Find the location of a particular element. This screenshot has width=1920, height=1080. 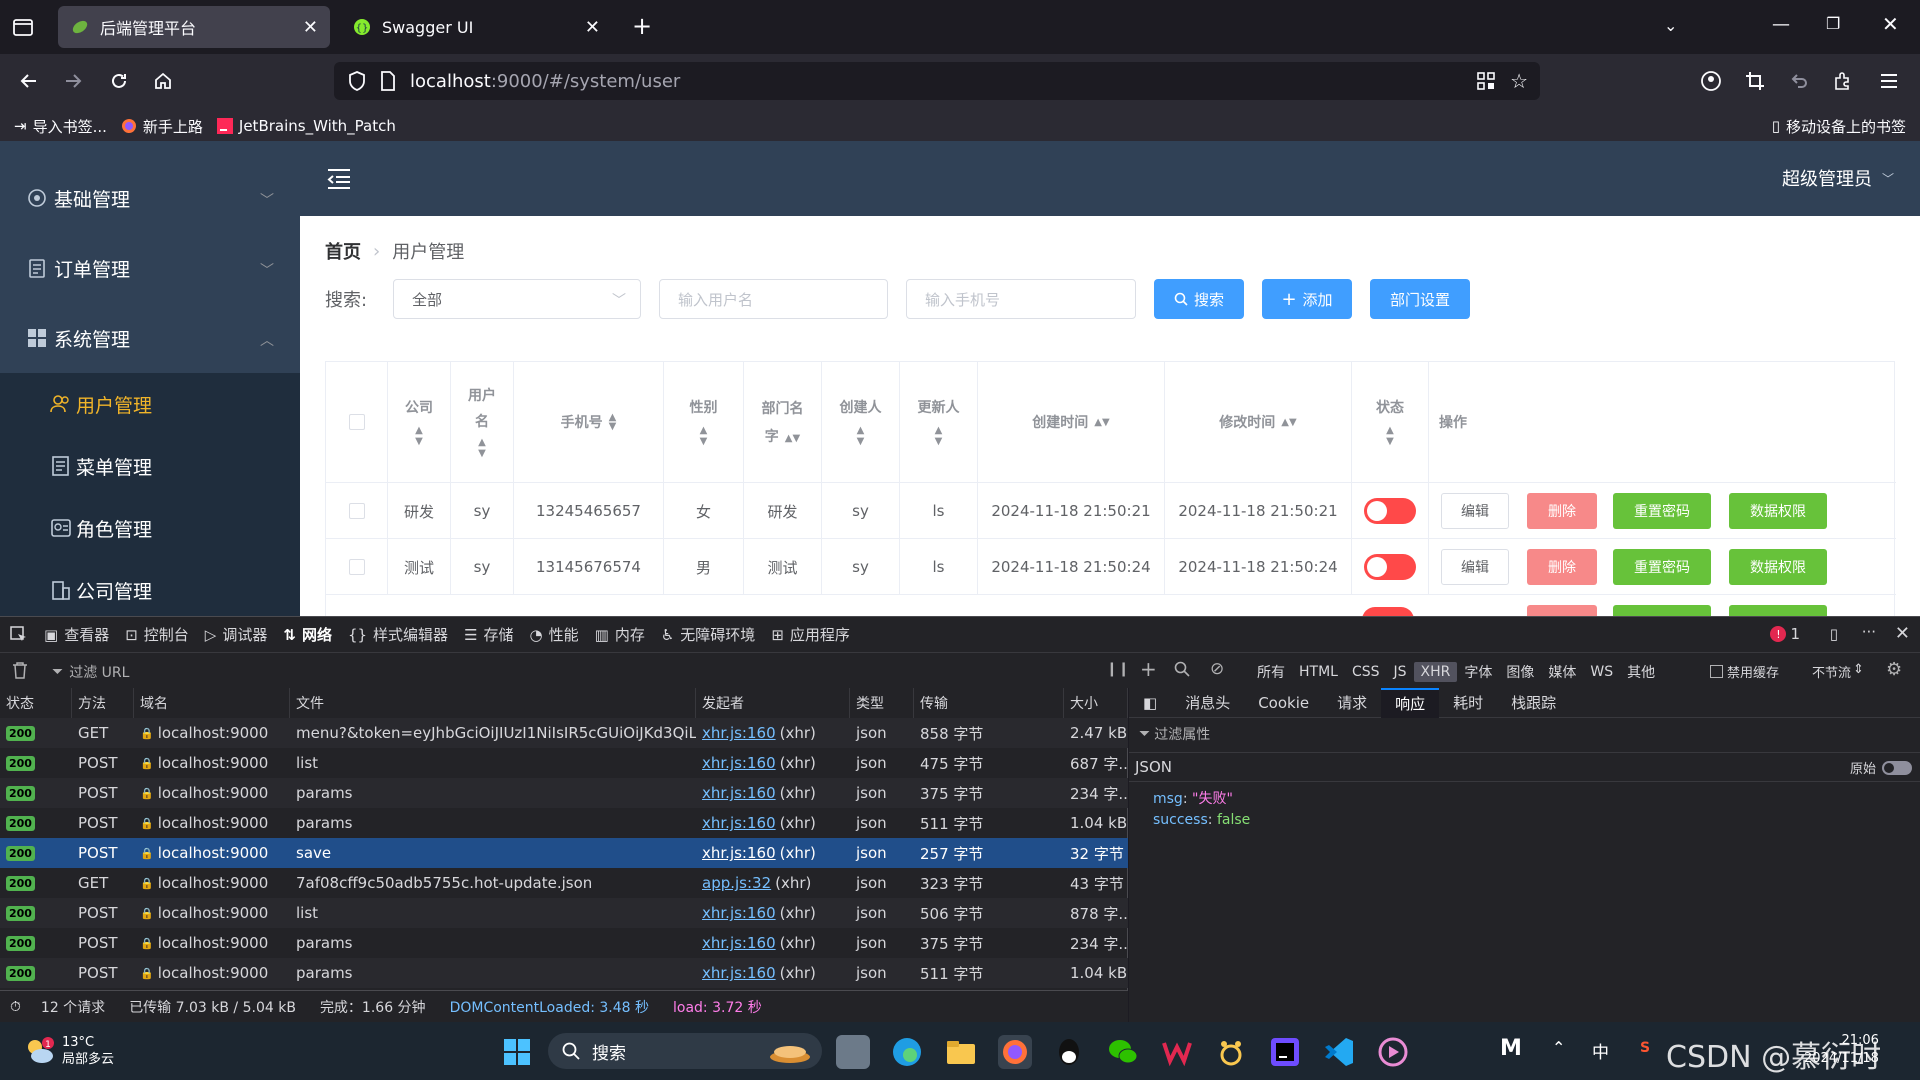

data-permission-button: 数据权限 is located at coordinates (1778, 511).